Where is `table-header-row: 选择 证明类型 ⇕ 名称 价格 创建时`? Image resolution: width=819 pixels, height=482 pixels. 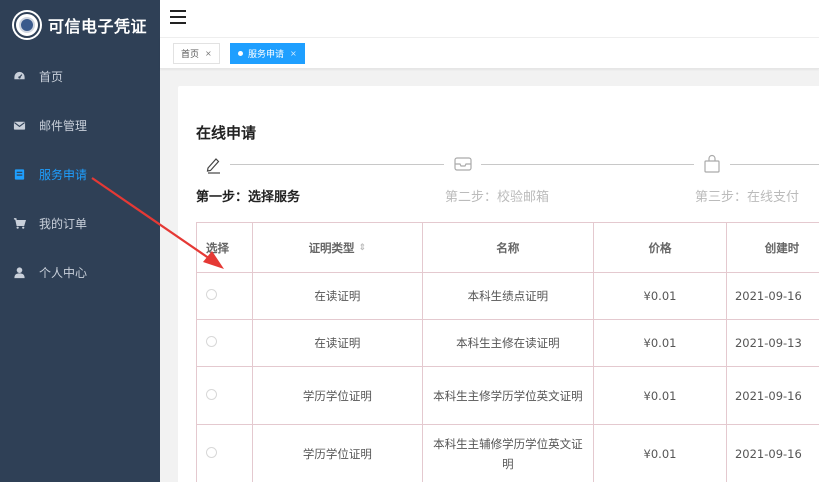 table-header-row: 选择 证明类型 ⇕ 名称 价格 创建时 is located at coordinates (507, 247).